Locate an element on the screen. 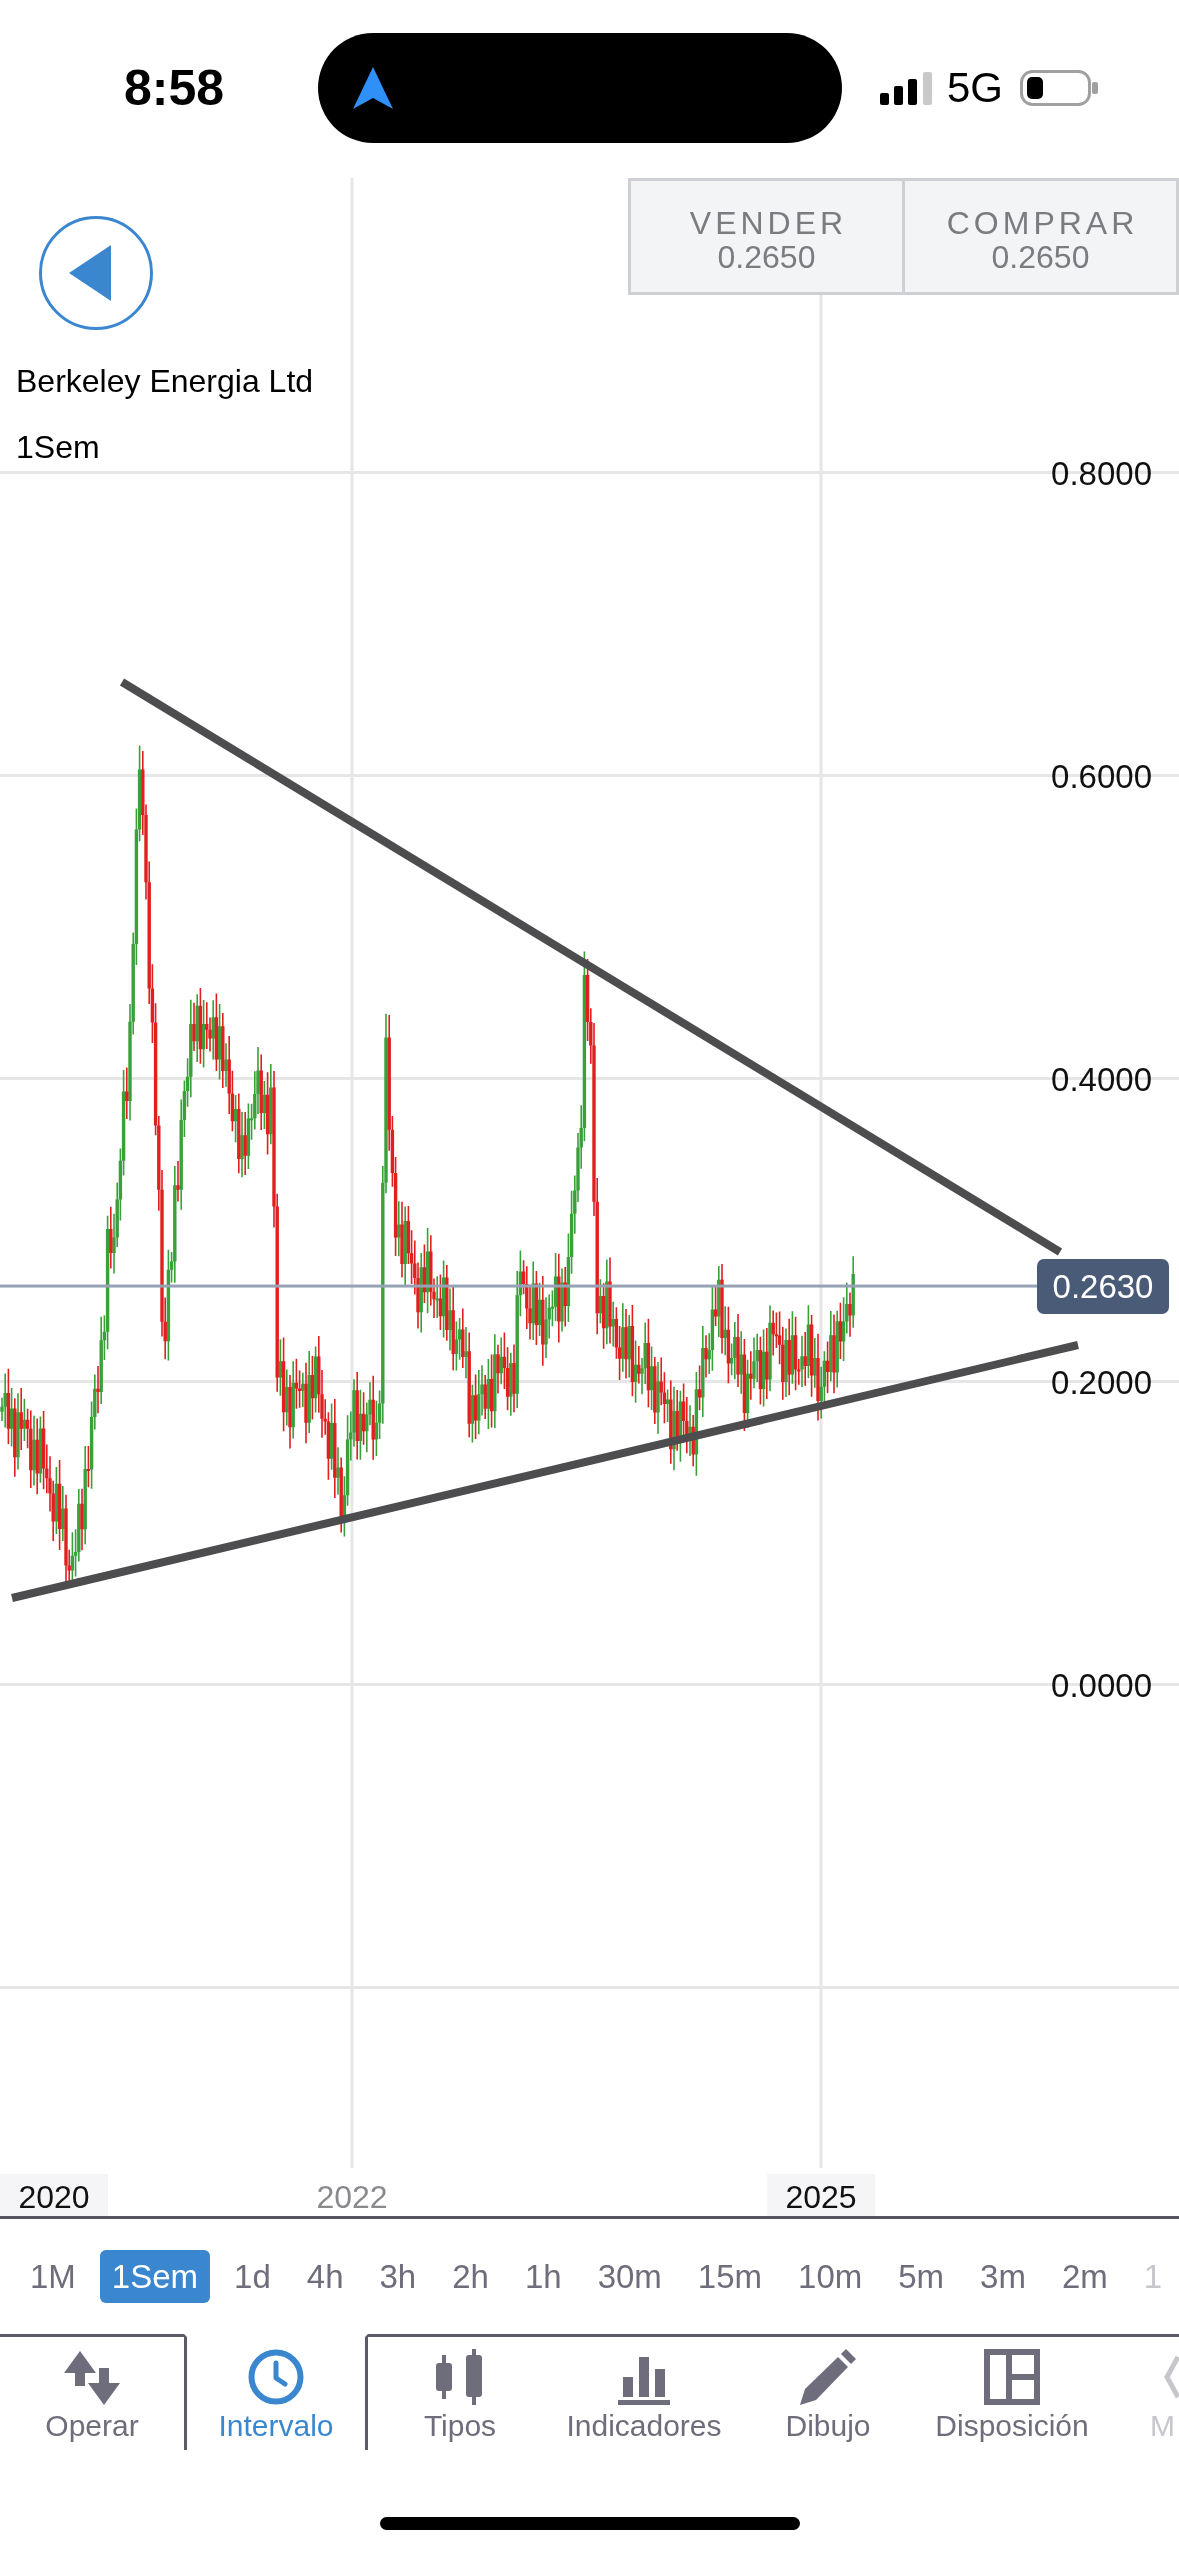  instrument-name: Berkeley Energia Ltd is located at coordinates (165, 381).